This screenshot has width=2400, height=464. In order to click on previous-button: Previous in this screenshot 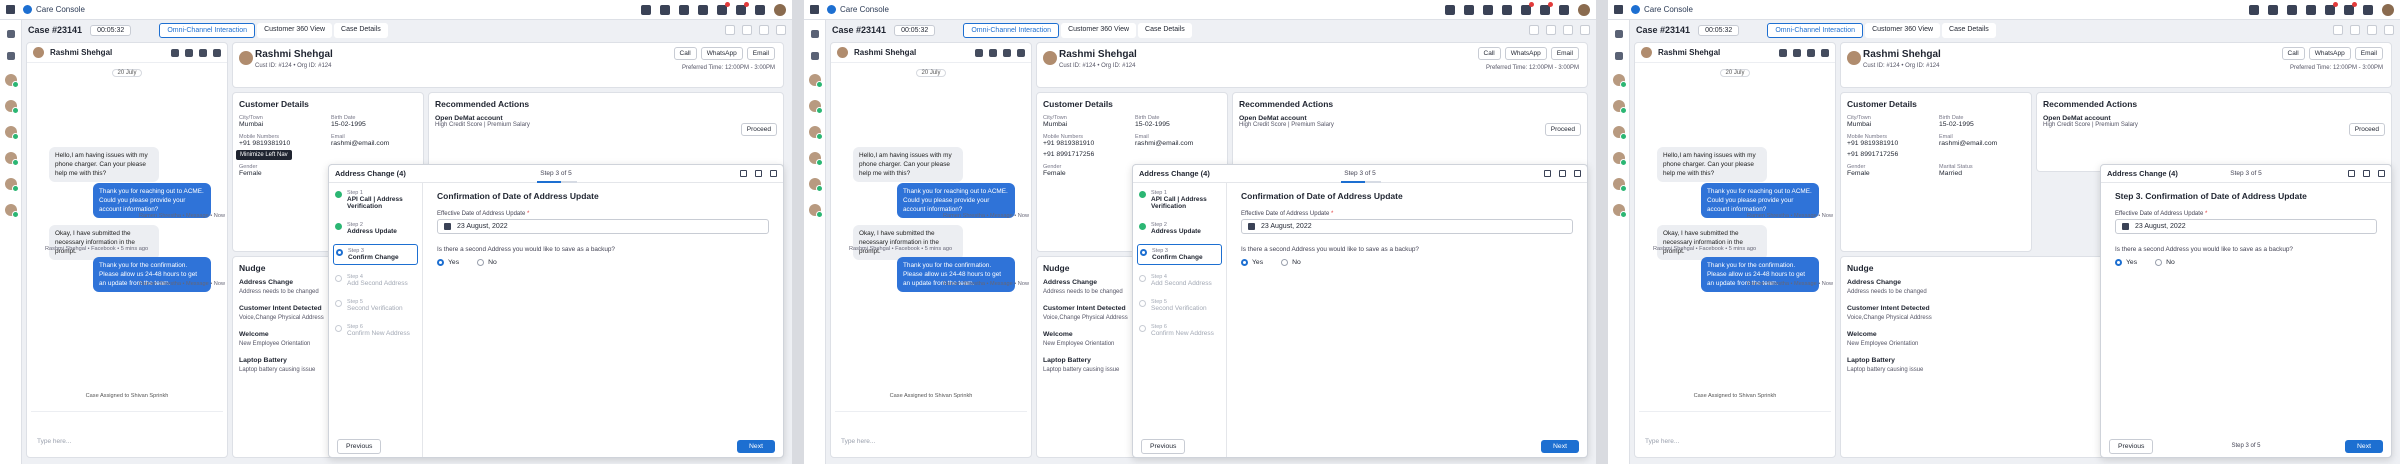, I will do `click(359, 446)`.